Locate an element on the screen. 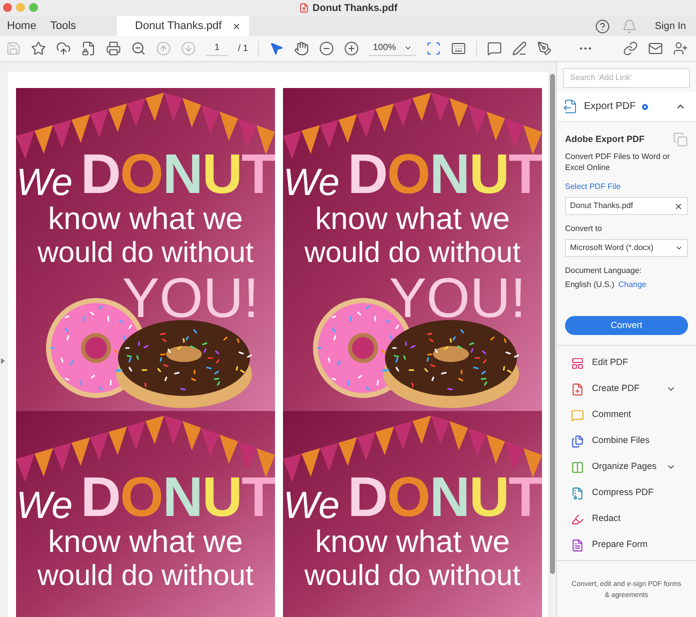 The image size is (696, 617). tool-label: Edit PDF is located at coordinates (610, 363).